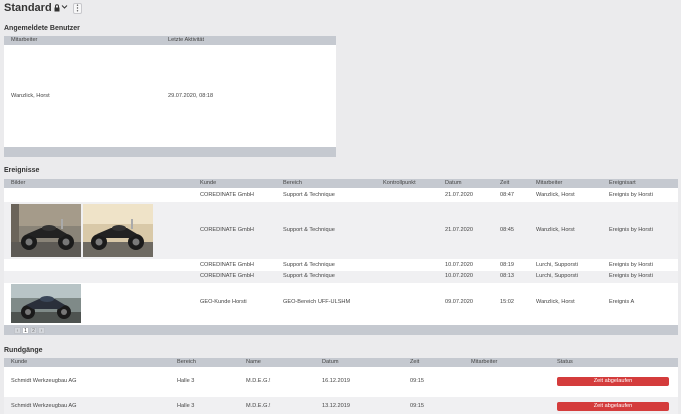  What do you see at coordinates (565, 362) in the screenshot?
I see `column-header: Status` at bounding box center [565, 362].